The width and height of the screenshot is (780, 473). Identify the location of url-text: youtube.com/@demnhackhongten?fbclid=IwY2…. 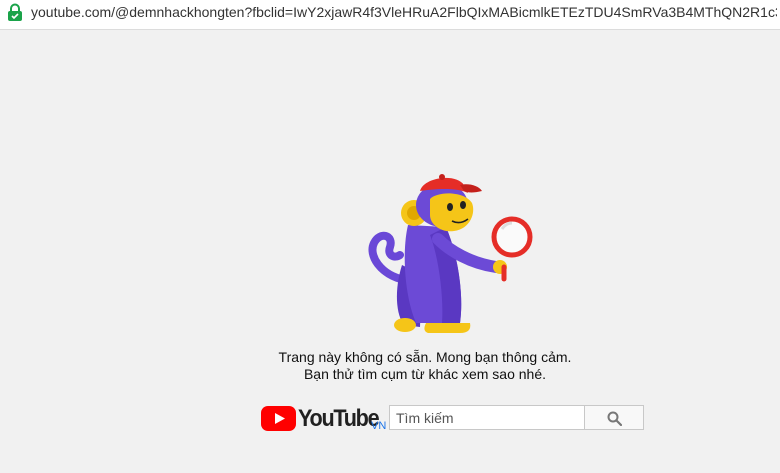
(404, 12).